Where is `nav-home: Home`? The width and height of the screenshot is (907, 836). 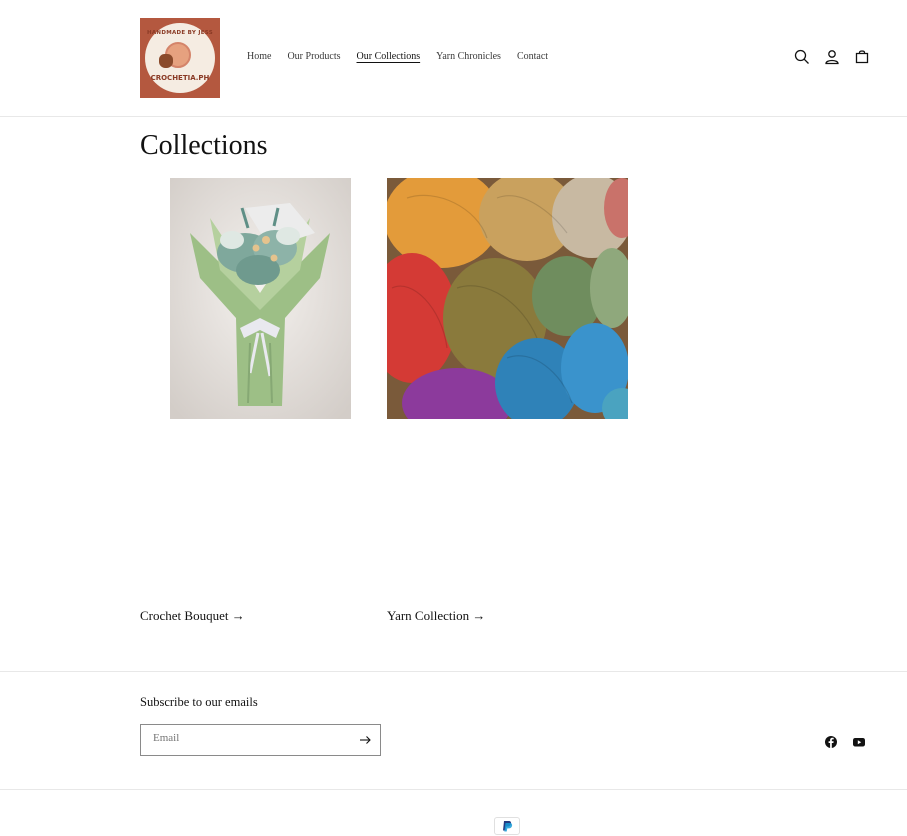
nav-home: Home is located at coordinates (259, 56).